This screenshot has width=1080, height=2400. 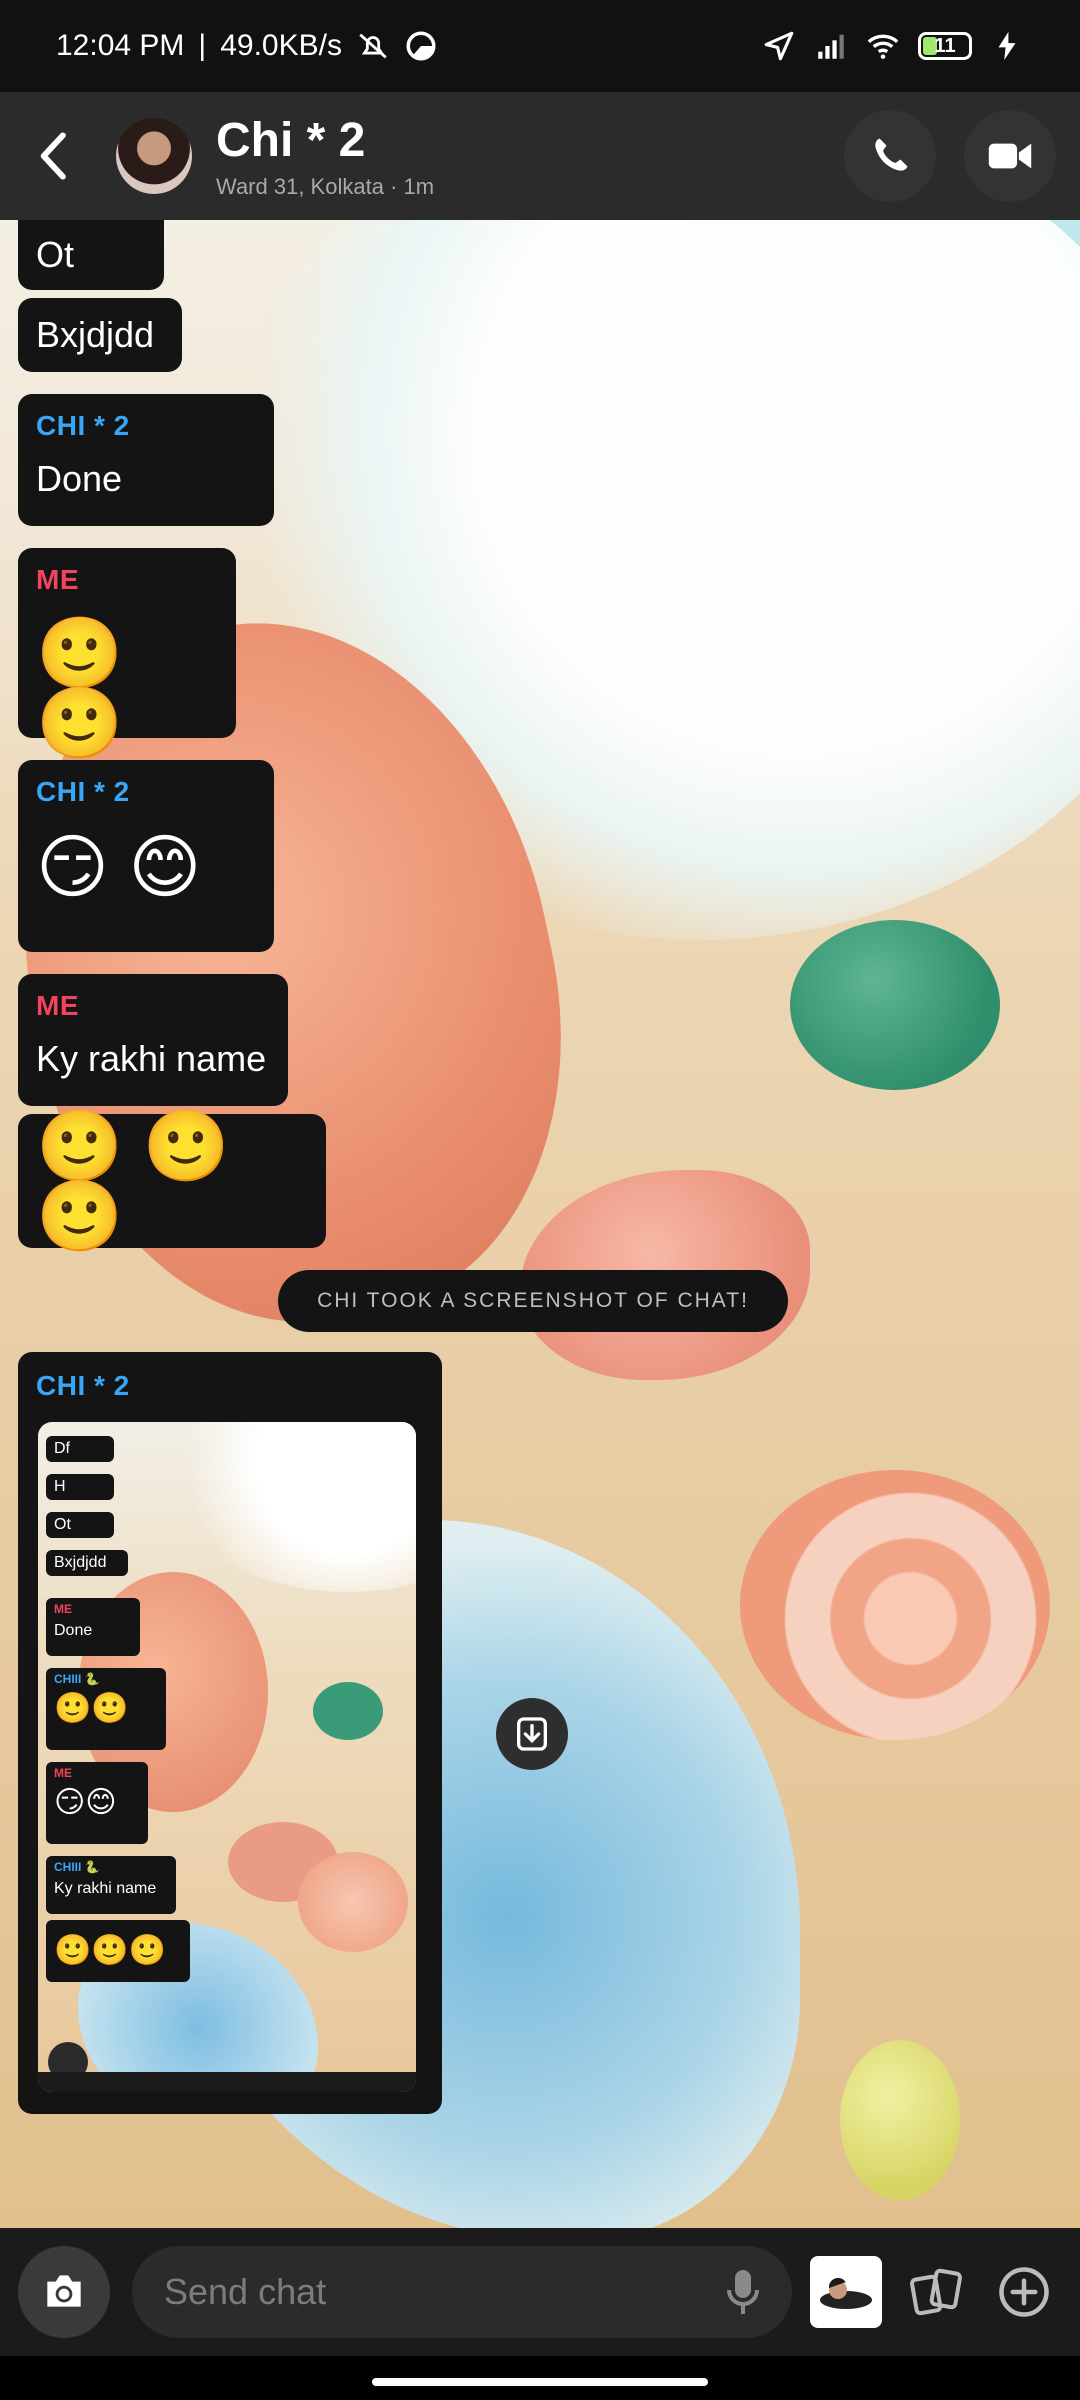 I want to click on camera-button, so click(x=64, y=2292).